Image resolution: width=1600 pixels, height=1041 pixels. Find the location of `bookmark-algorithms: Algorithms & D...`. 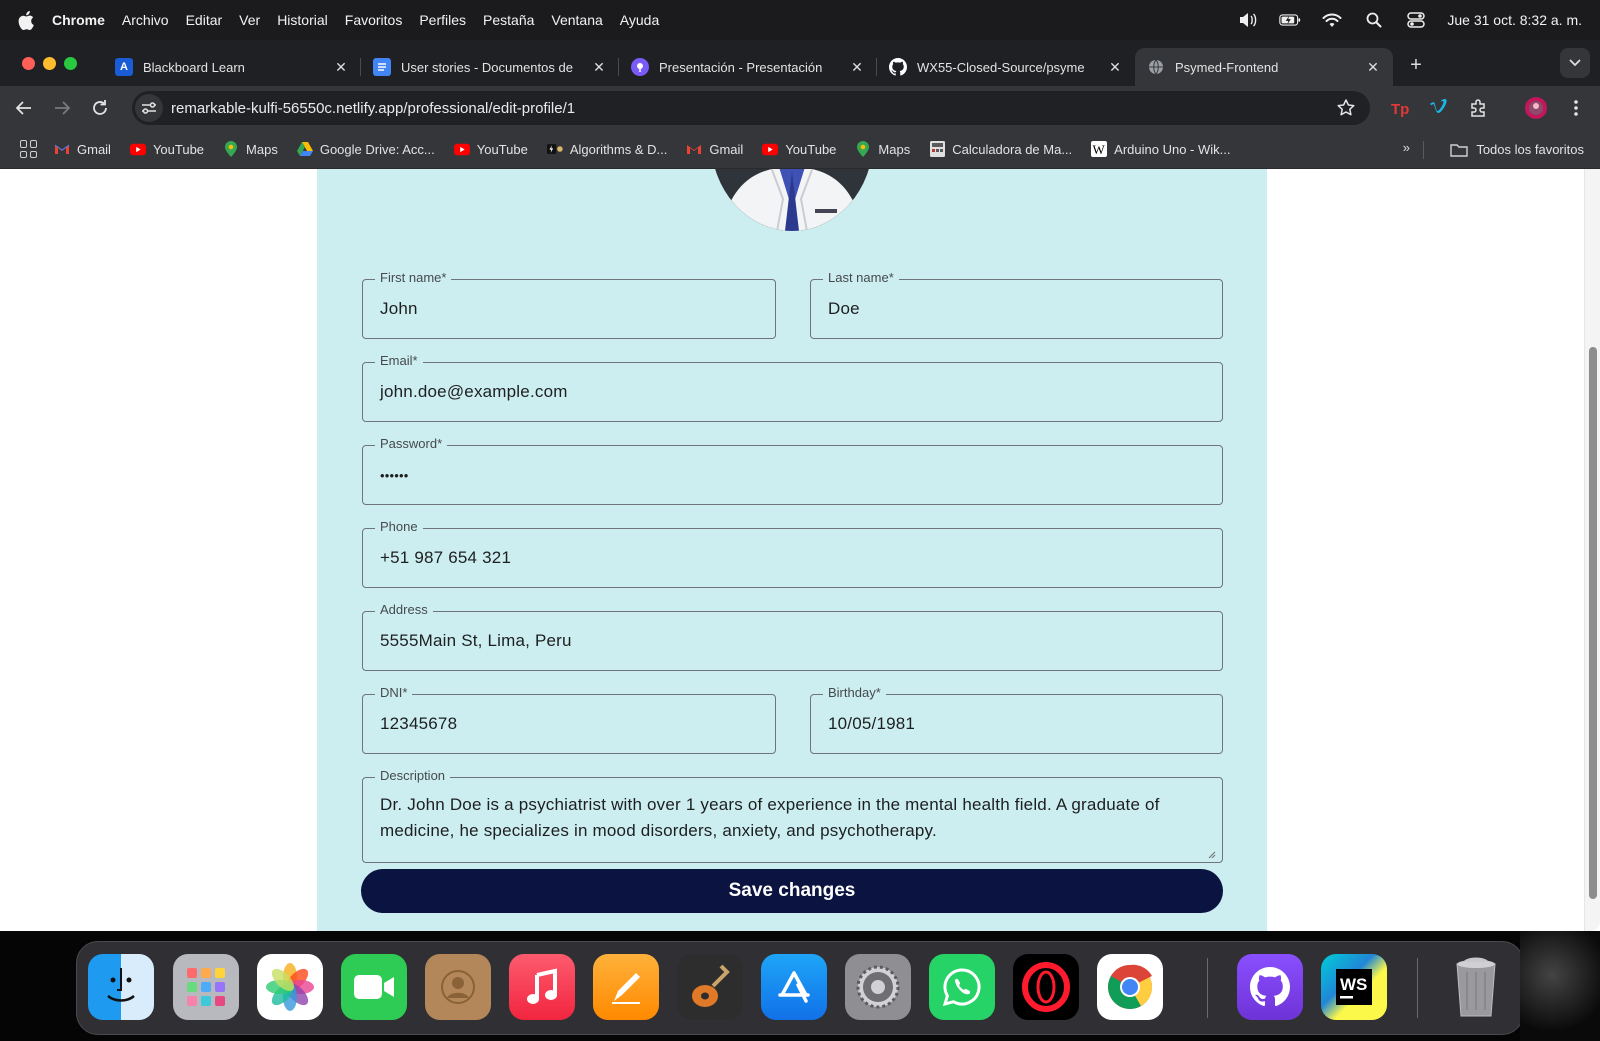

bookmark-algorithms: Algorithms & D... is located at coordinates (606, 149).